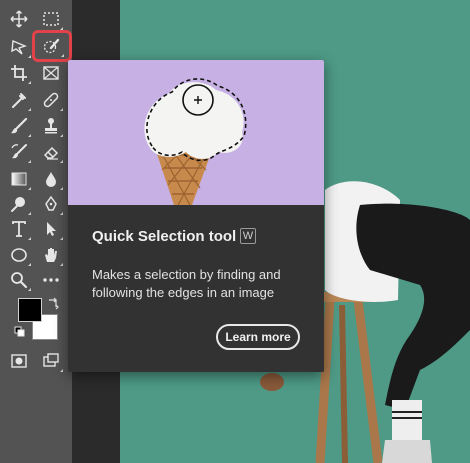  I want to click on screen-mode-button, so click(51, 361).